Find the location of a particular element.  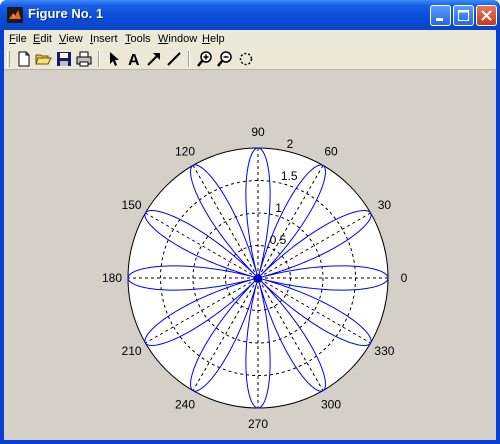

maximize-button is located at coordinates (463, 15).